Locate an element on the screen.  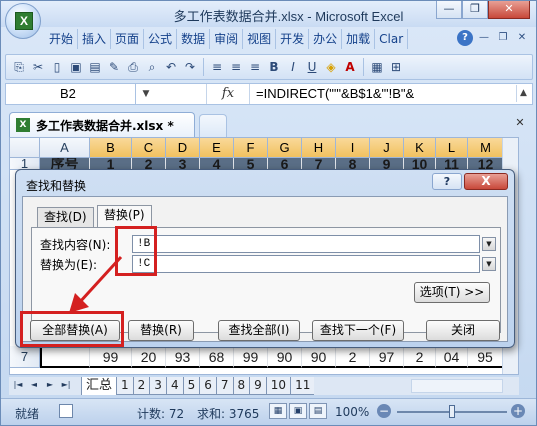
column-header: D is located at coordinates (183, 148).